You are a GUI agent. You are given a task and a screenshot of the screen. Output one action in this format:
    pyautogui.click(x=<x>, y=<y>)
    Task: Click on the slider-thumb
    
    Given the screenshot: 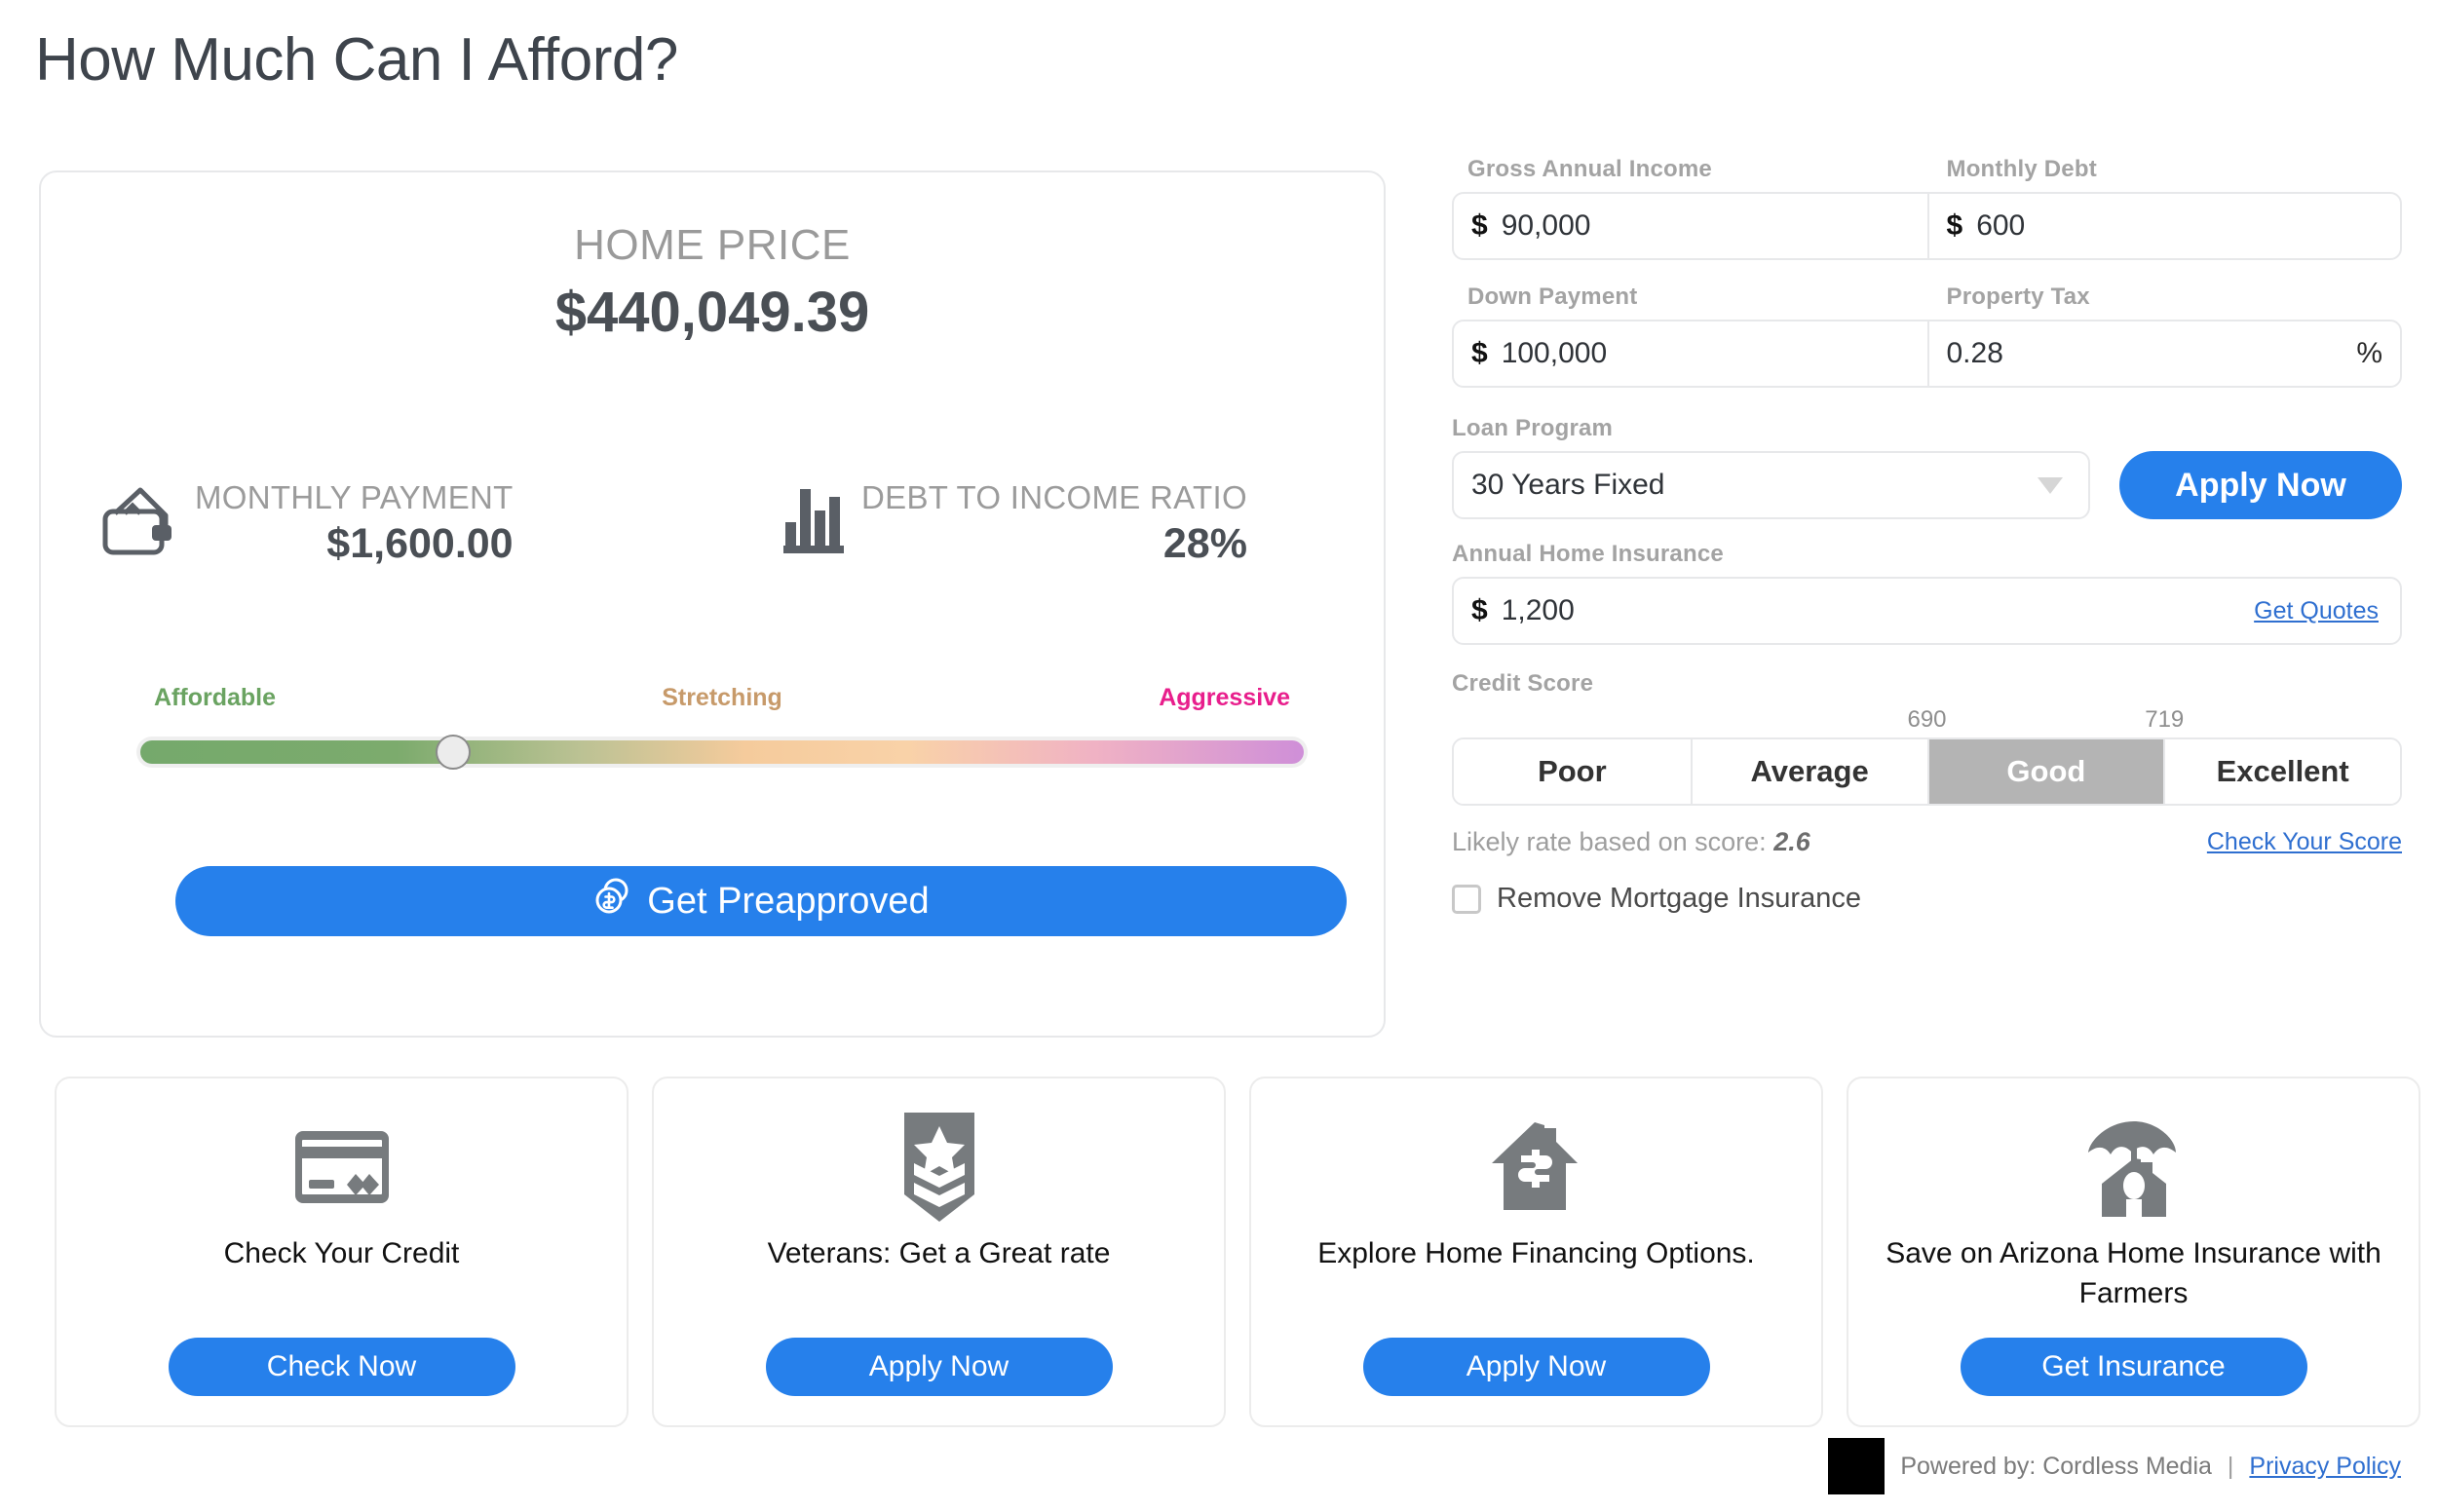 What is the action you would take?
    pyautogui.click(x=453, y=753)
    